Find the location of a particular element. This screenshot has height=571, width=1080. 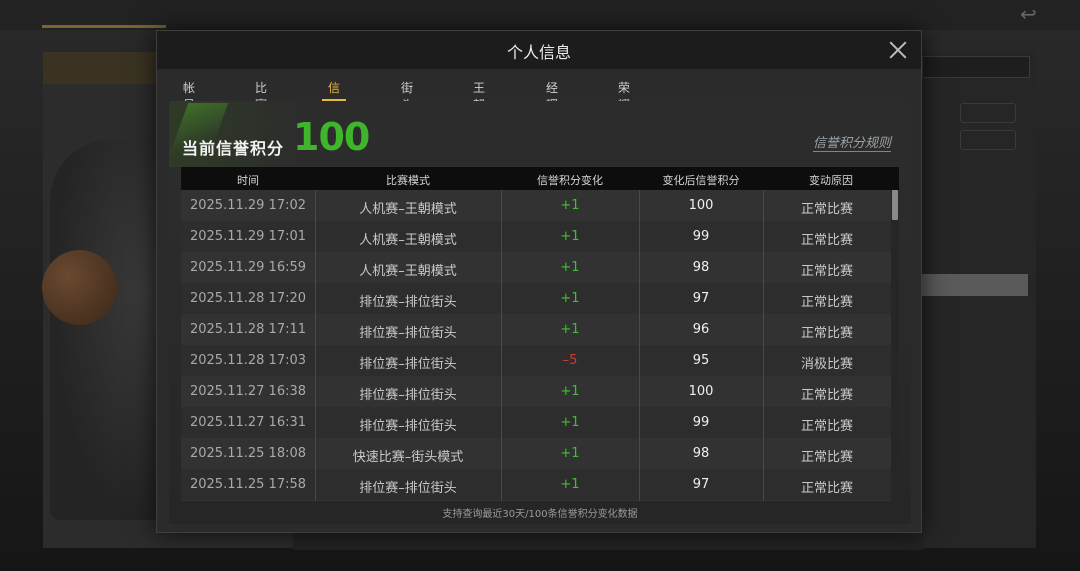

table-row: 2025.11.28 17:11 排位赛–排位街头 +1 96 正常比赛 is located at coordinates (536, 329).